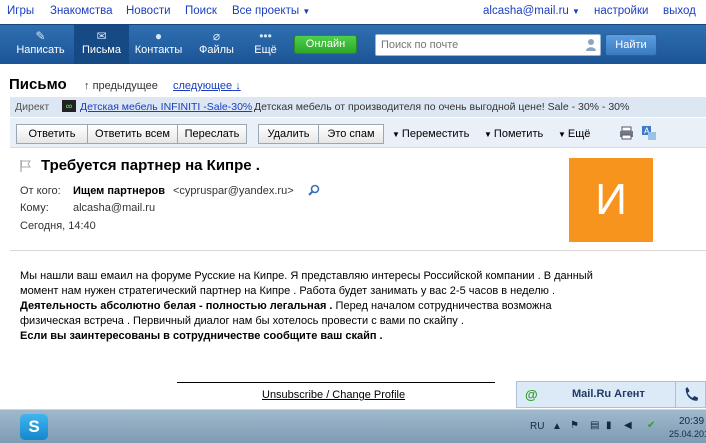 The image size is (706, 443). I want to click on translate-icon: A, so click(649, 133).